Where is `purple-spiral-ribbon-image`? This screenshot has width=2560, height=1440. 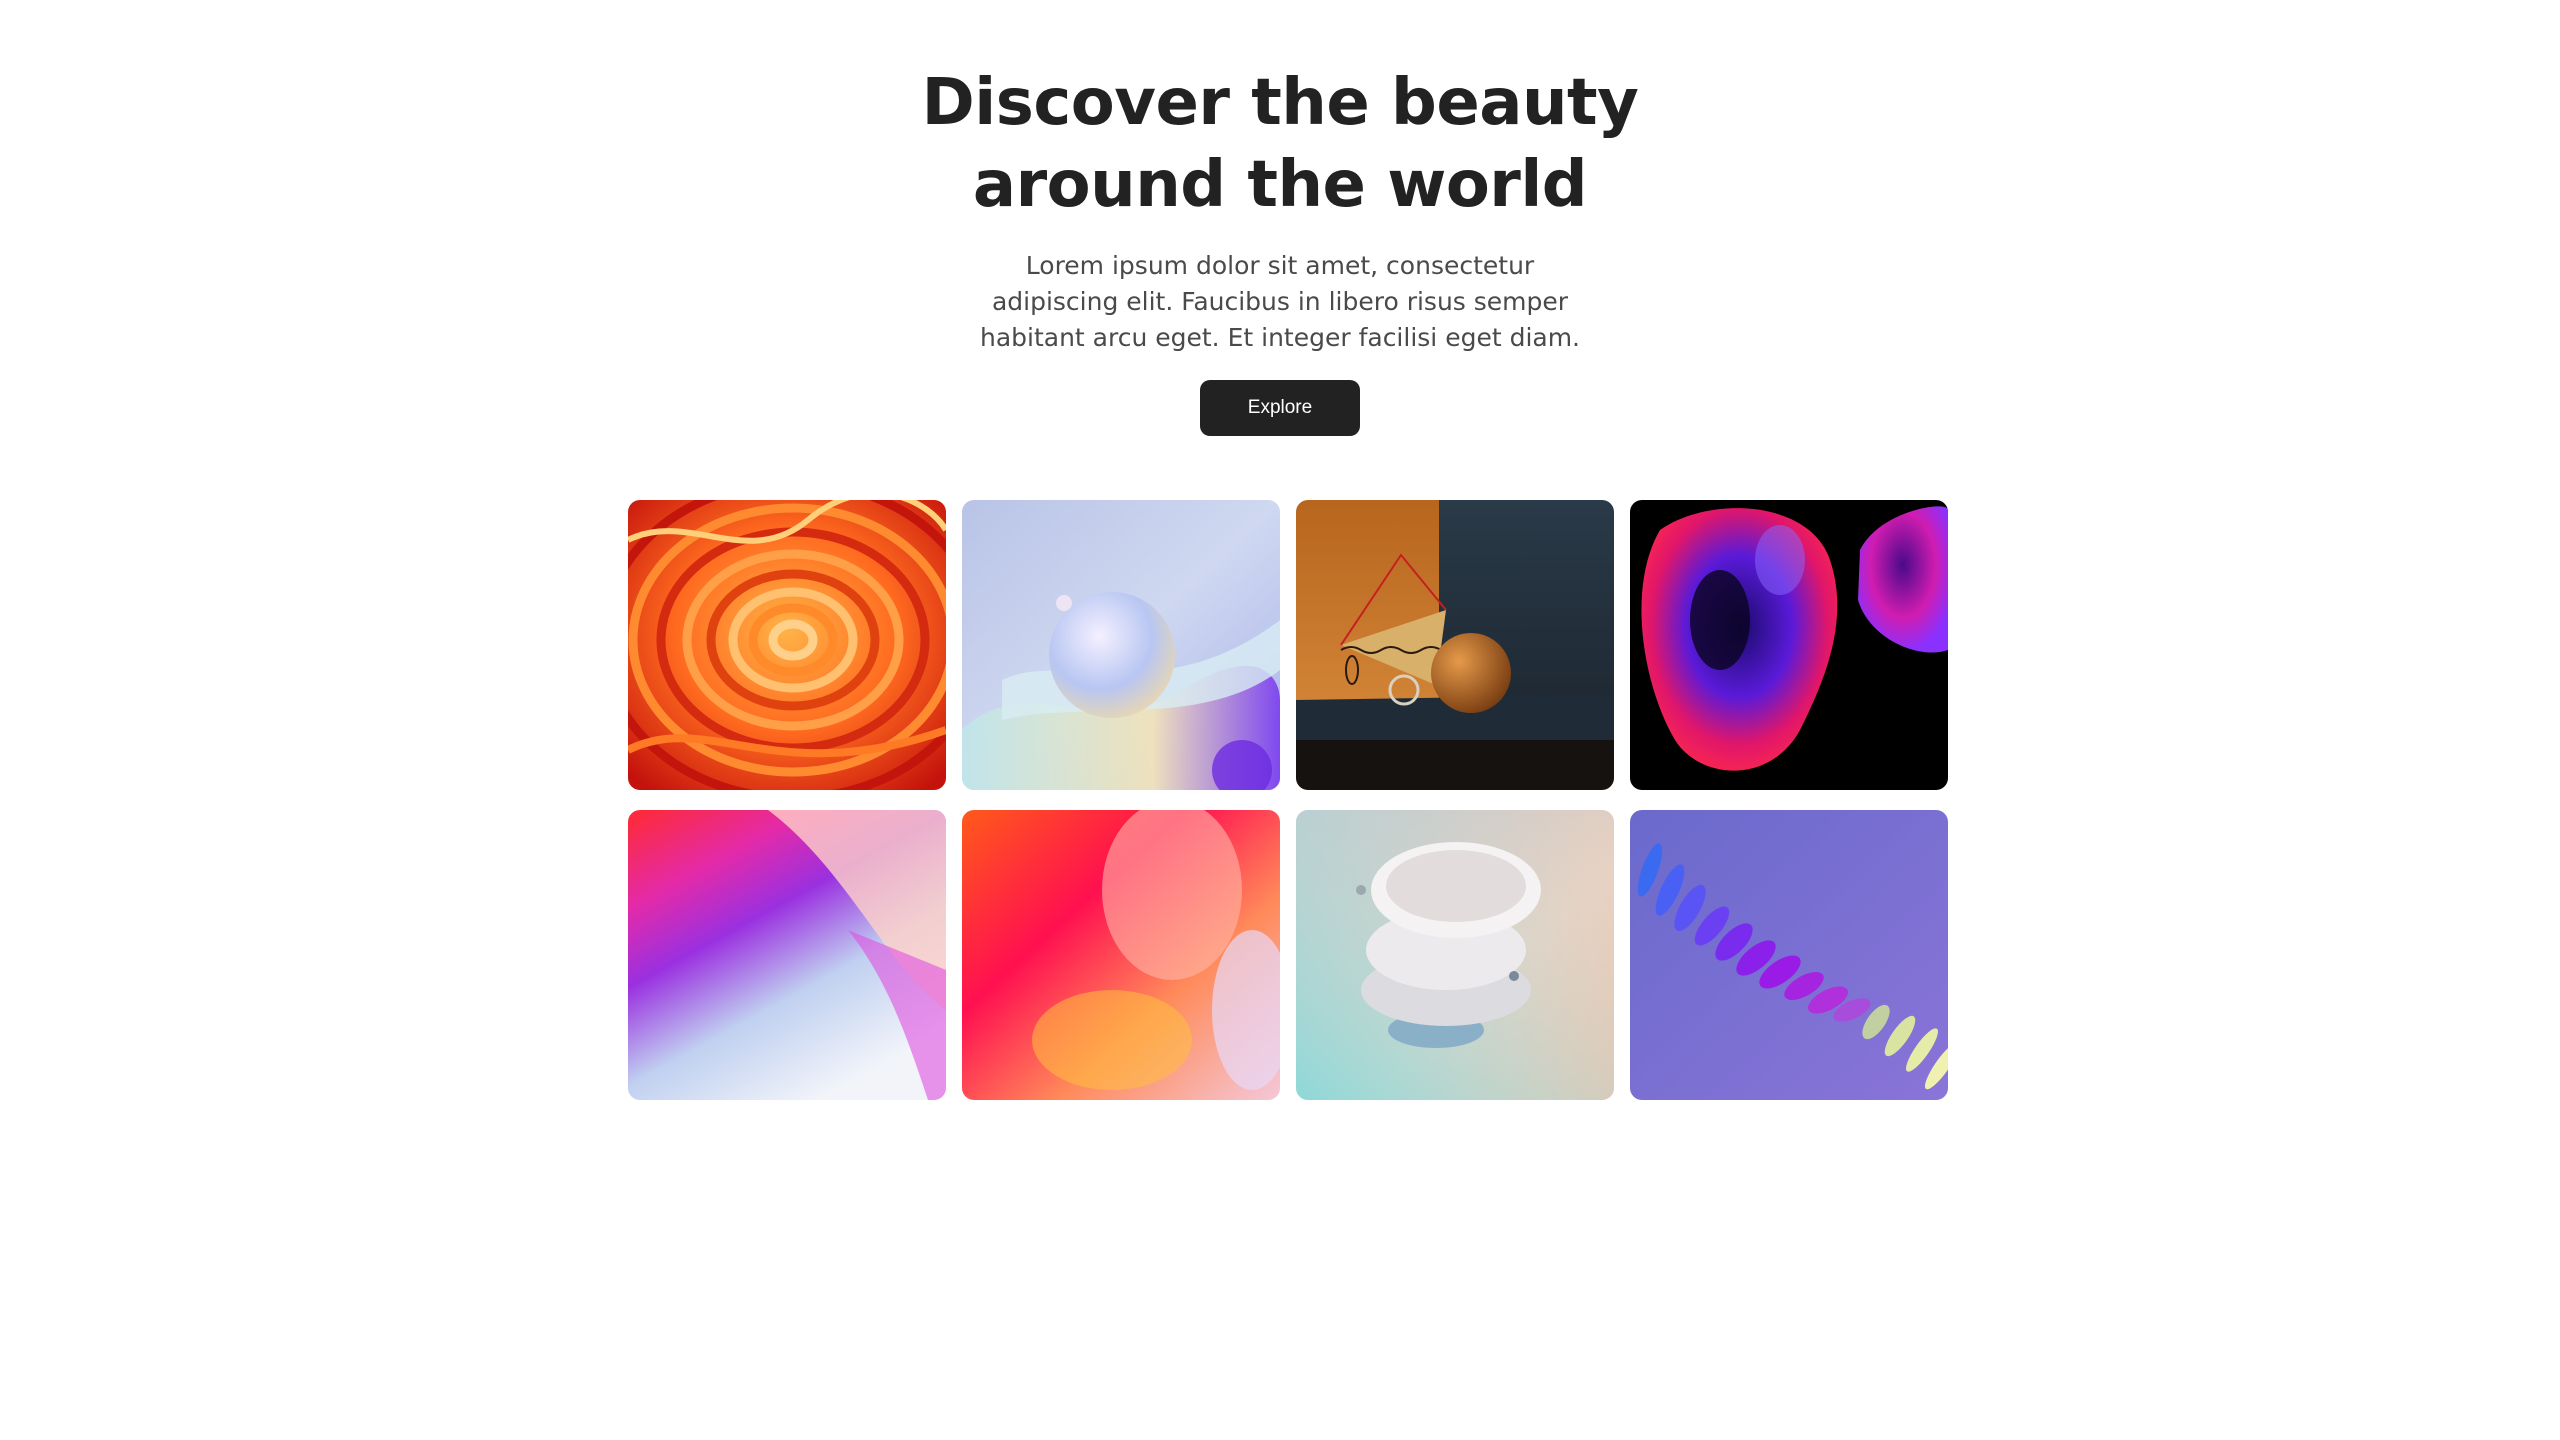 purple-spiral-ribbon-image is located at coordinates (1789, 955).